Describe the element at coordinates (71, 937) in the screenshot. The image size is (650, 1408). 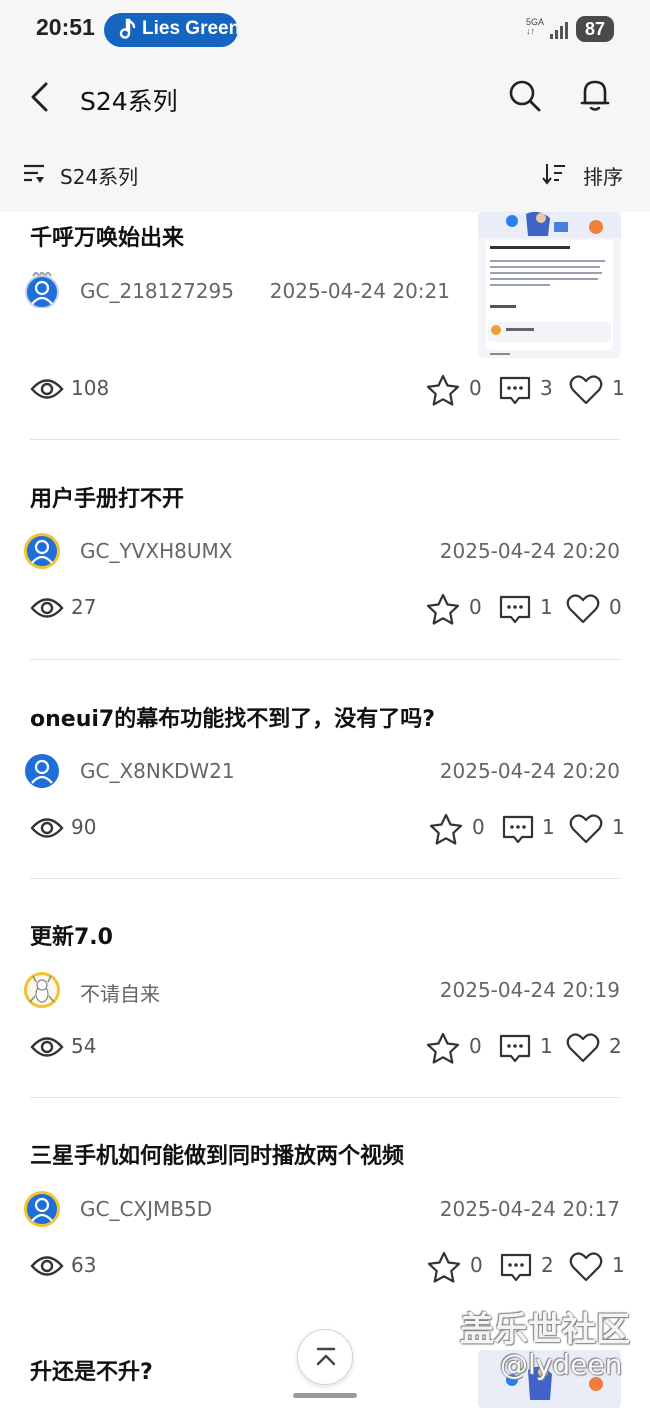
I see `post-title: 更新7.0` at that location.